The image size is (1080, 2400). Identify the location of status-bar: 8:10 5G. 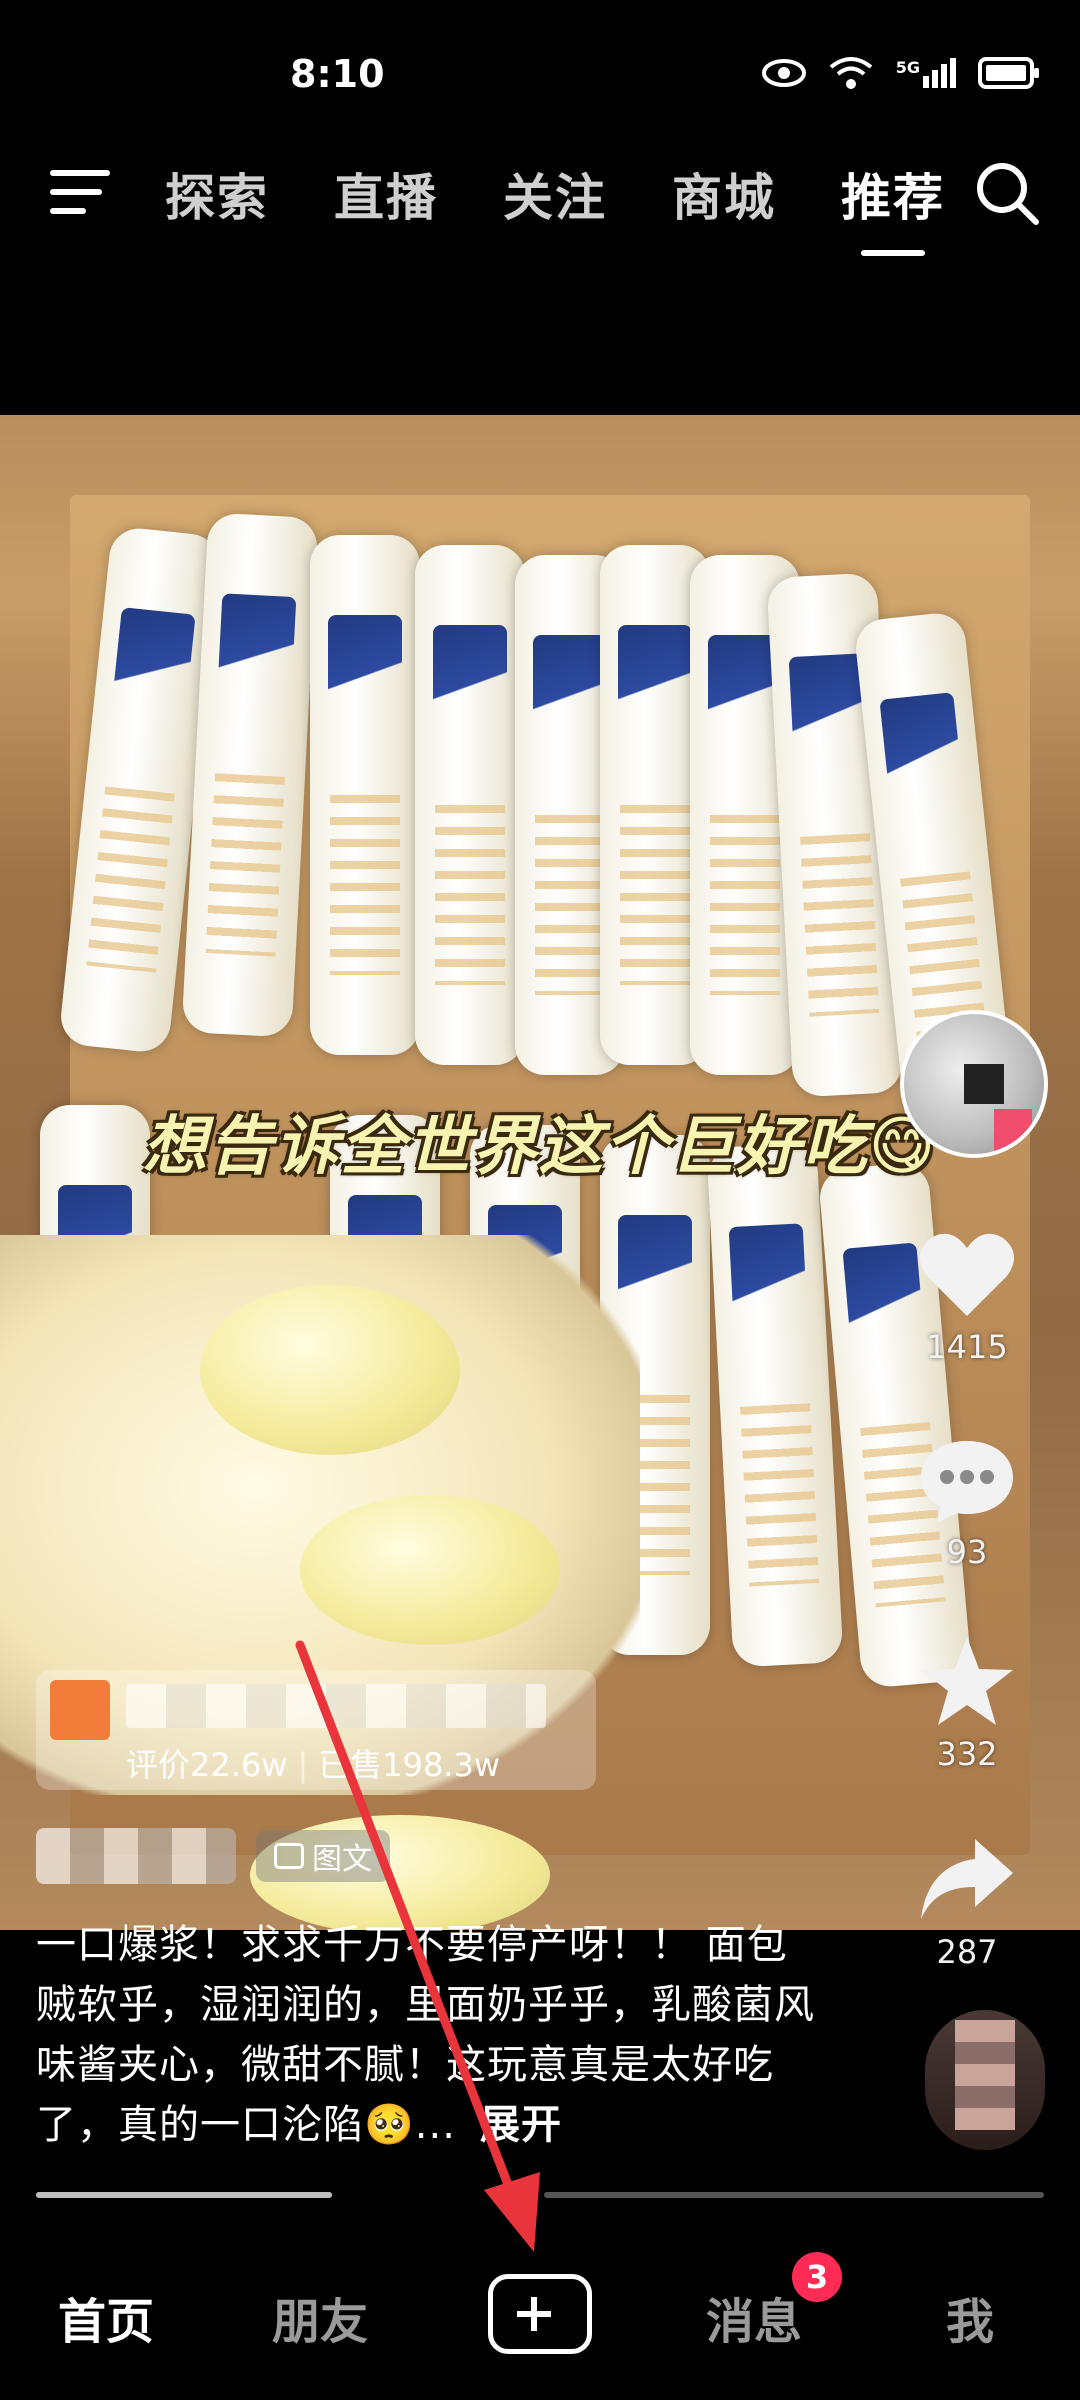
(540, 60).